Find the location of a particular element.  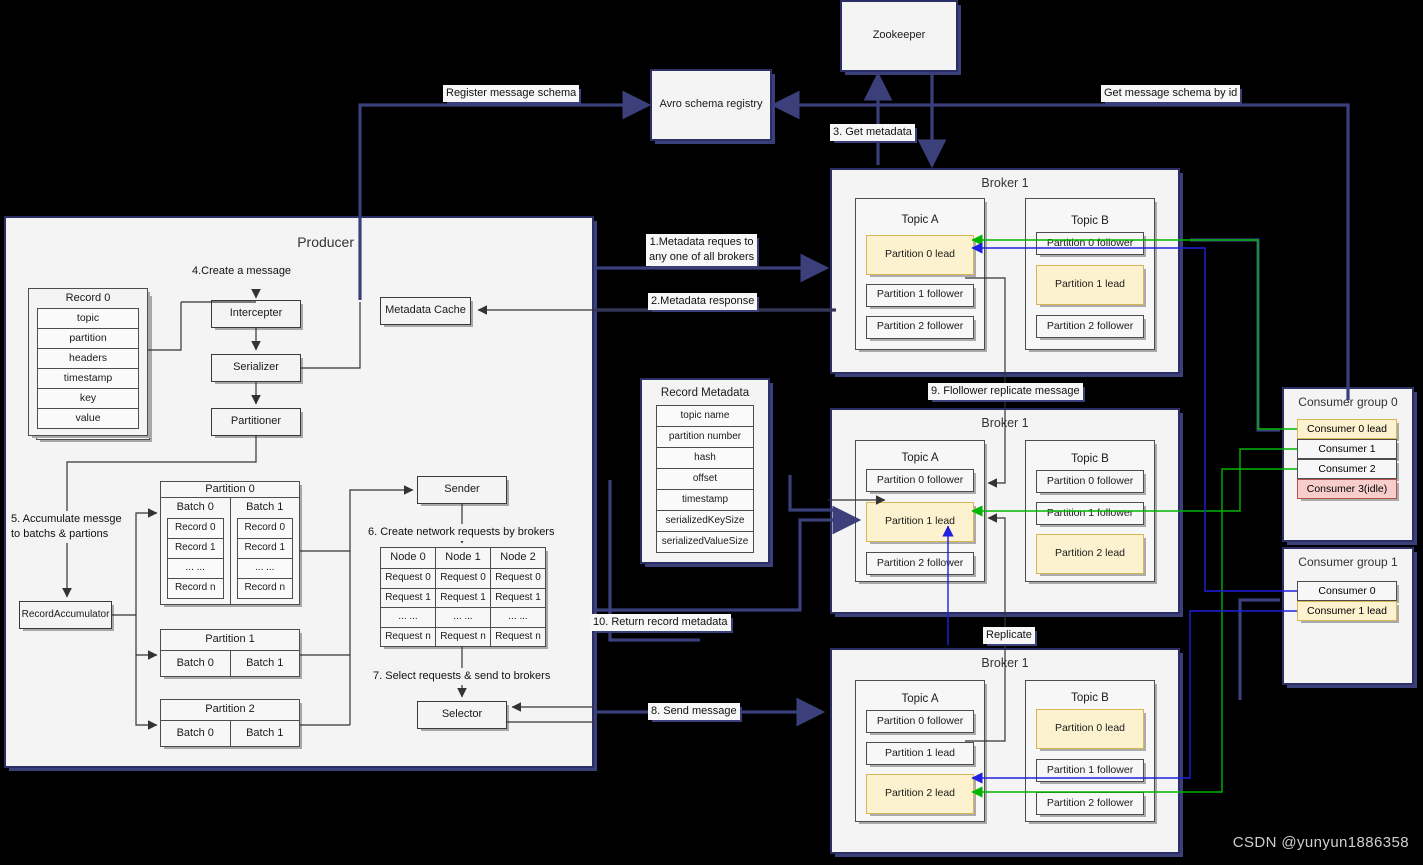

wire-consumer0-to-b1-p0lead is located at coordinates (1134, 332).